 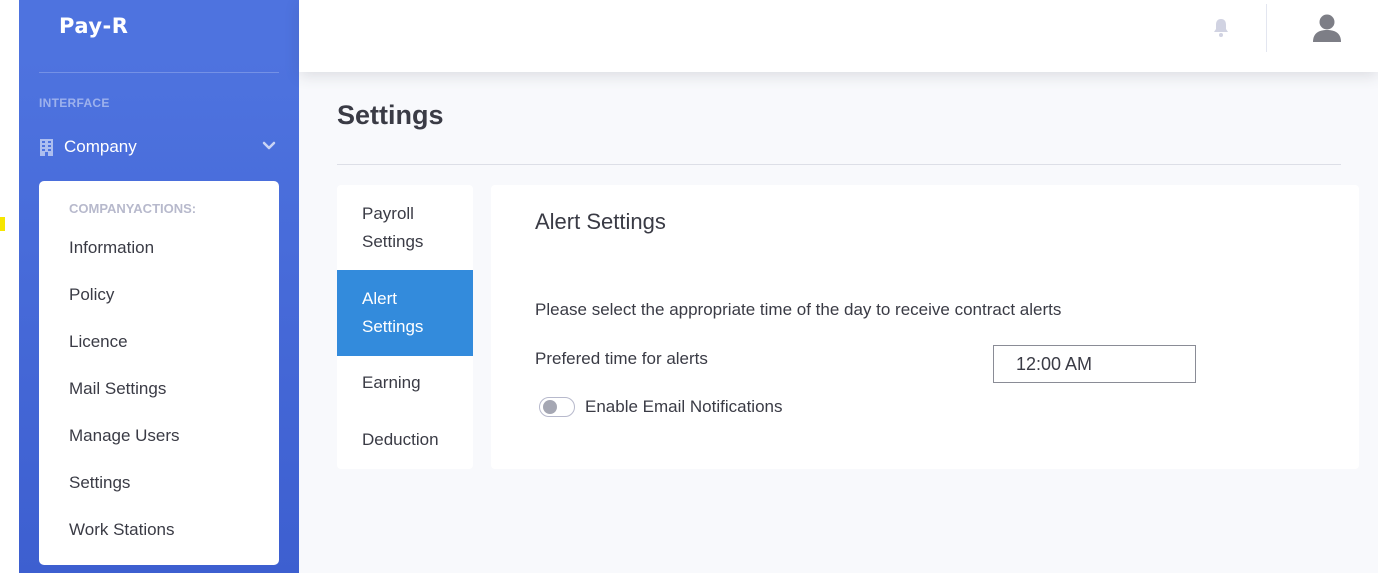 I want to click on left-strip, so click(x=9, y=286).